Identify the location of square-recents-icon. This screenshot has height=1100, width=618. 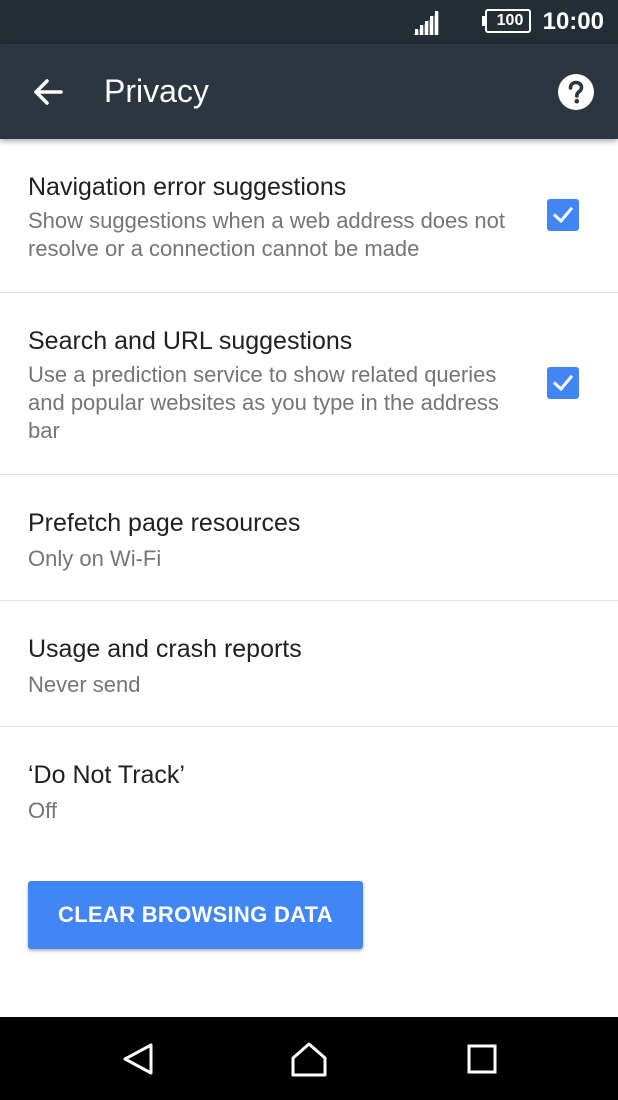
(482, 1059).